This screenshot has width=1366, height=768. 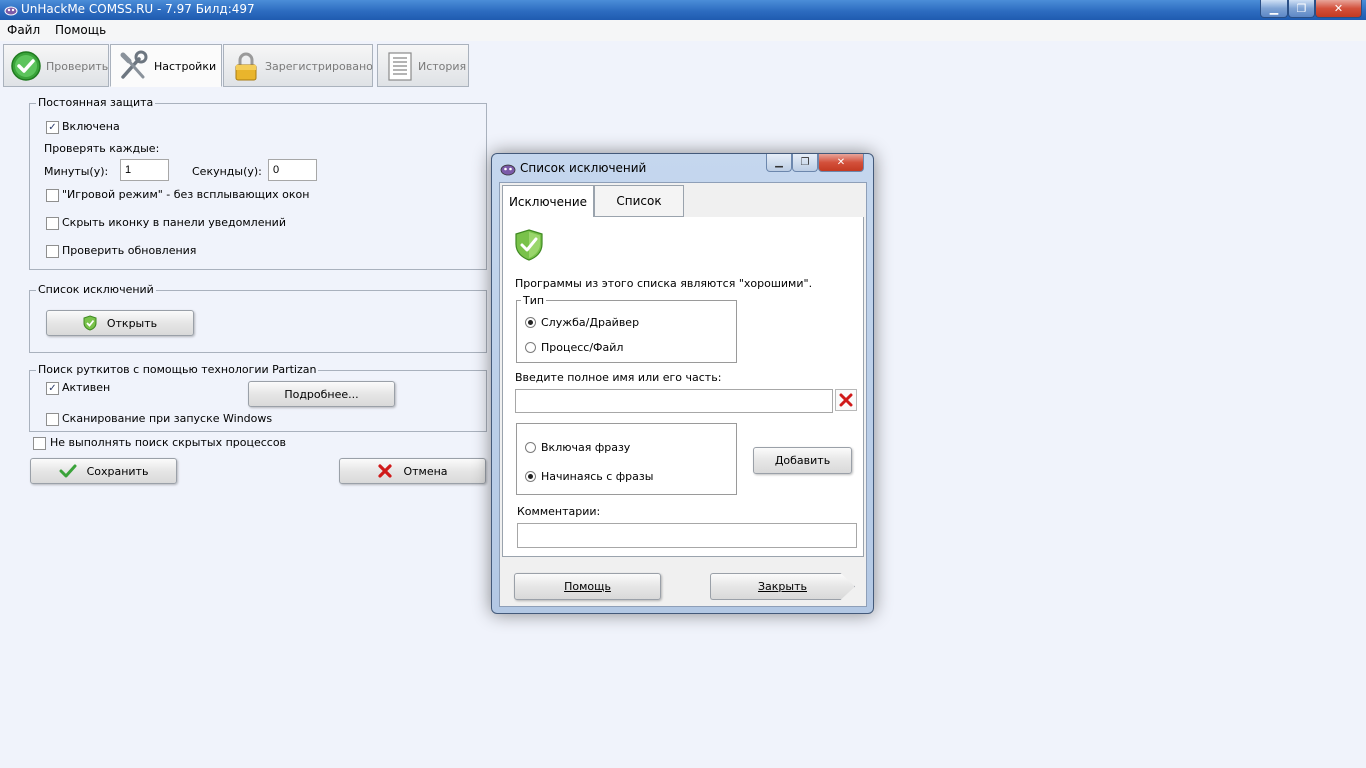 What do you see at coordinates (86, 387) in the screenshot?
I see `rootkit-active-label: Активен` at bounding box center [86, 387].